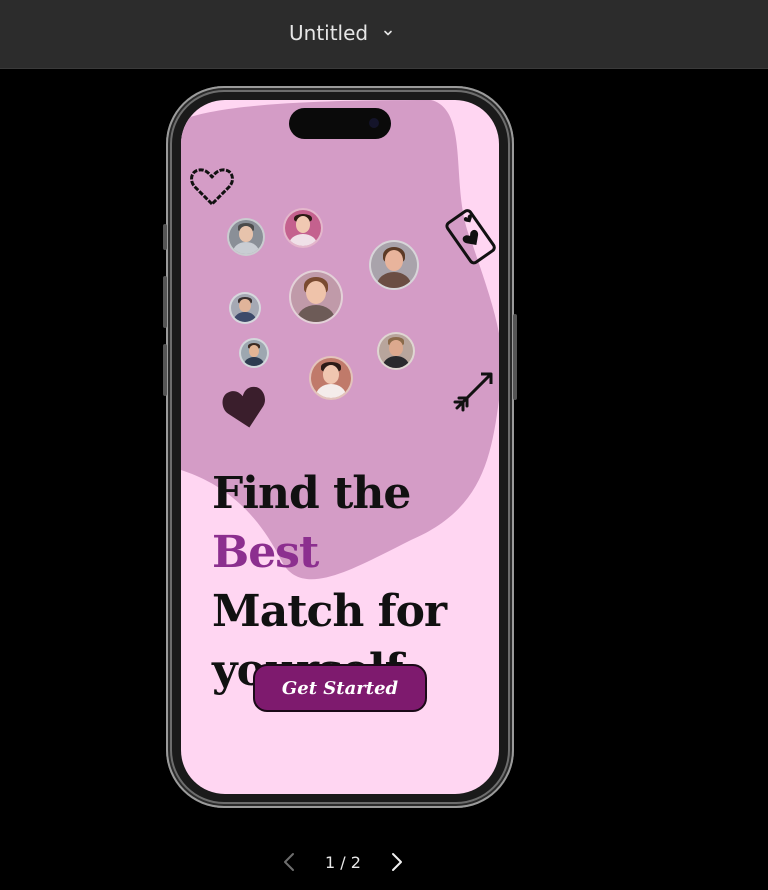 The height and width of the screenshot is (890, 768). Describe the element at coordinates (165, 370) in the screenshot. I see `phone-volume-down-button` at that location.